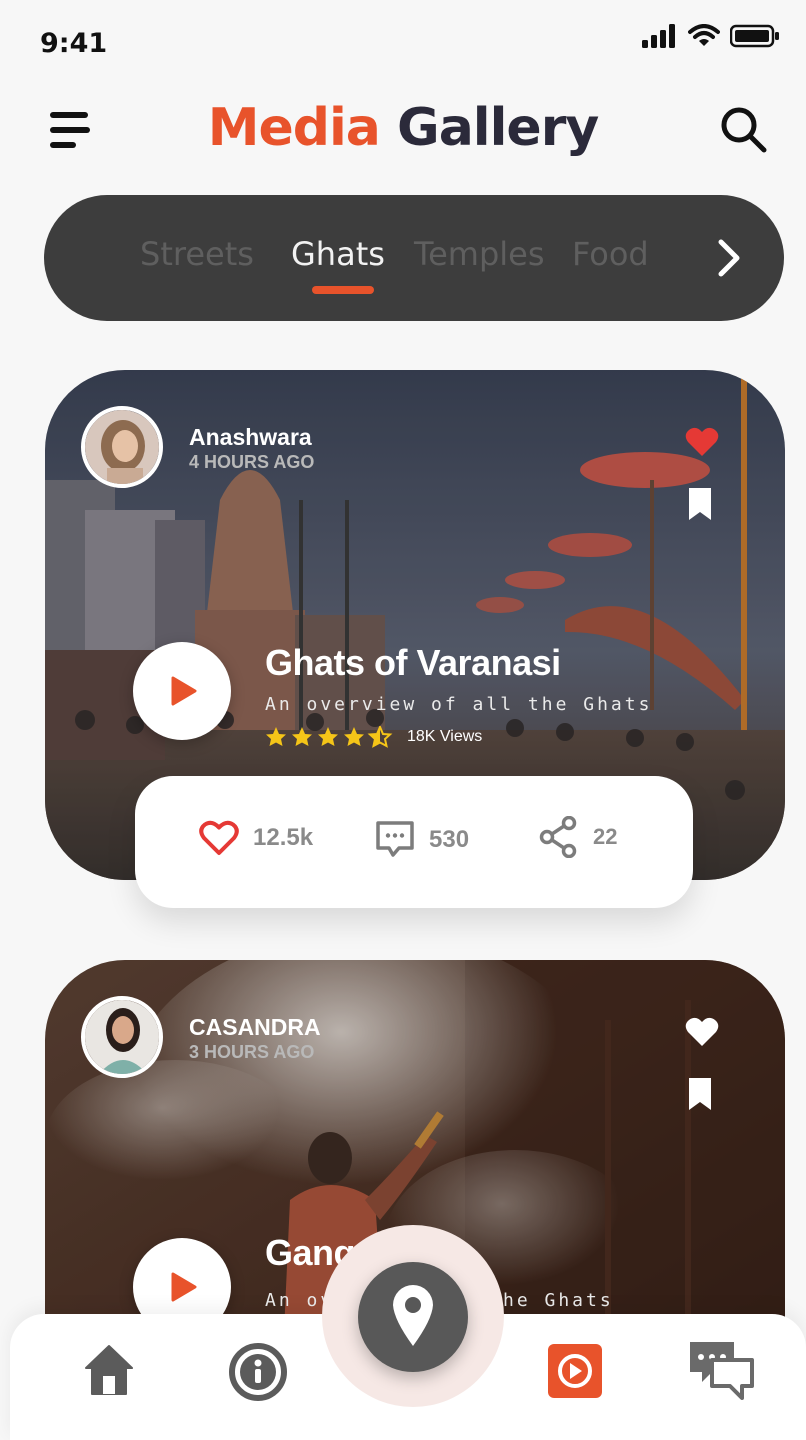 The width and height of the screenshot is (806, 1440). I want to click on post-time: 4 HOURS AGO, so click(252, 462).